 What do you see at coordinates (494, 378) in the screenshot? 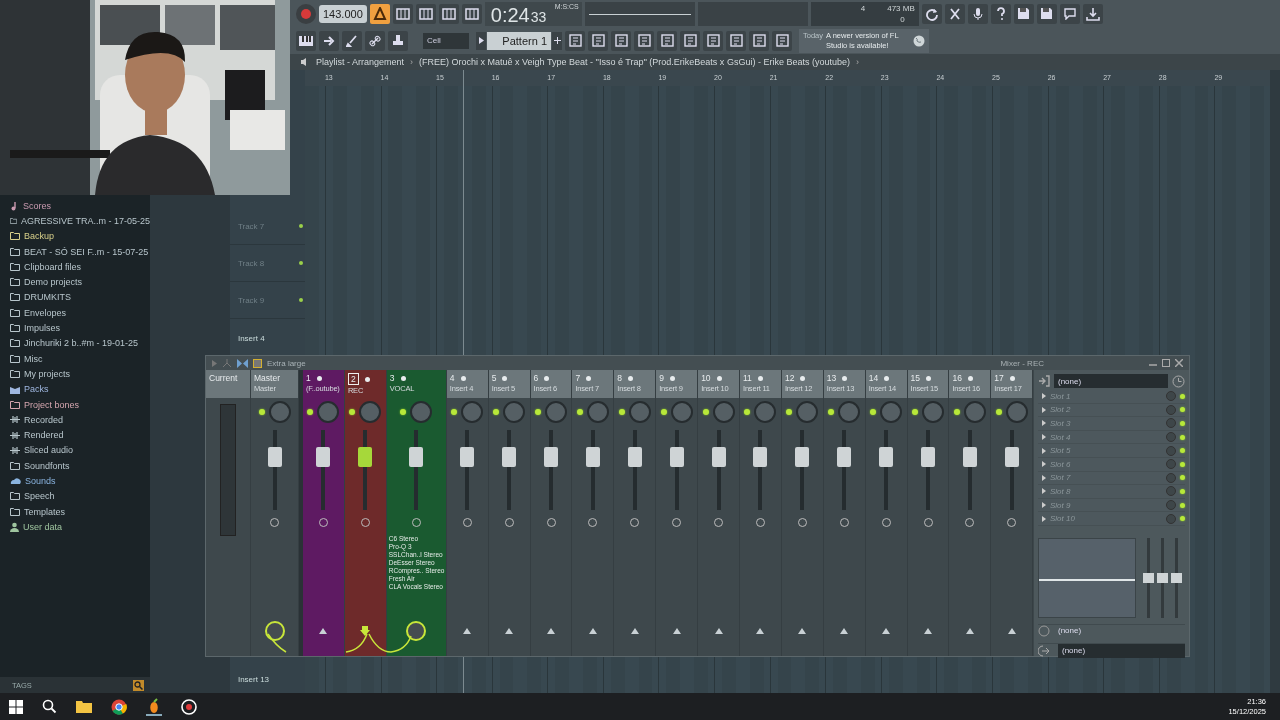
I see `strip-number: 5` at bounding box center [494, 378].